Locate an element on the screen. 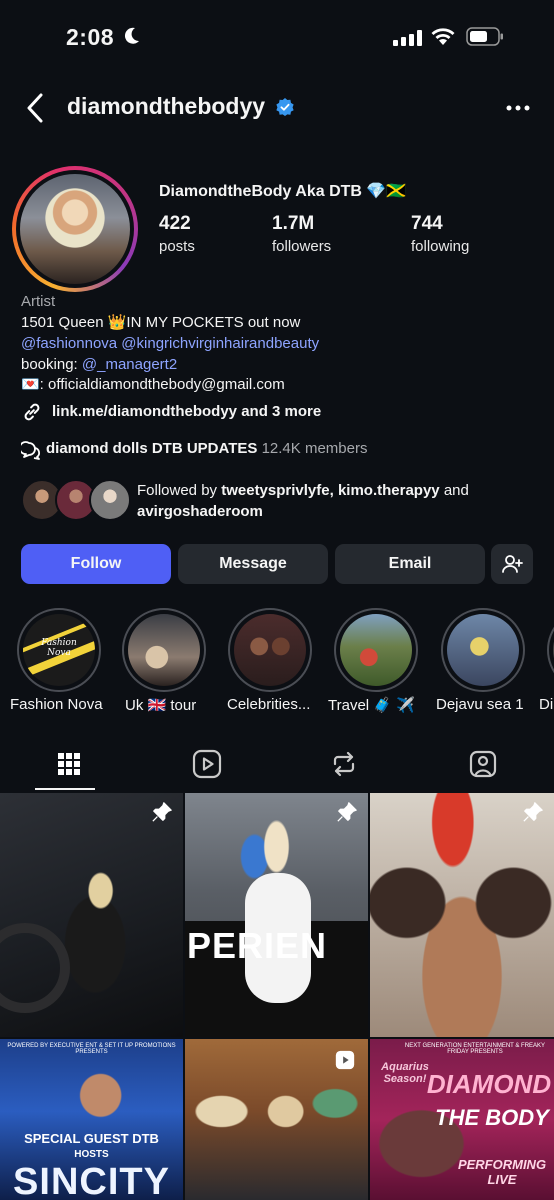 Image resolution: width=554 pixels, height=1200 pixels. post-flyer-subtitle: THE BODY is located at coordinates (492, 1117).